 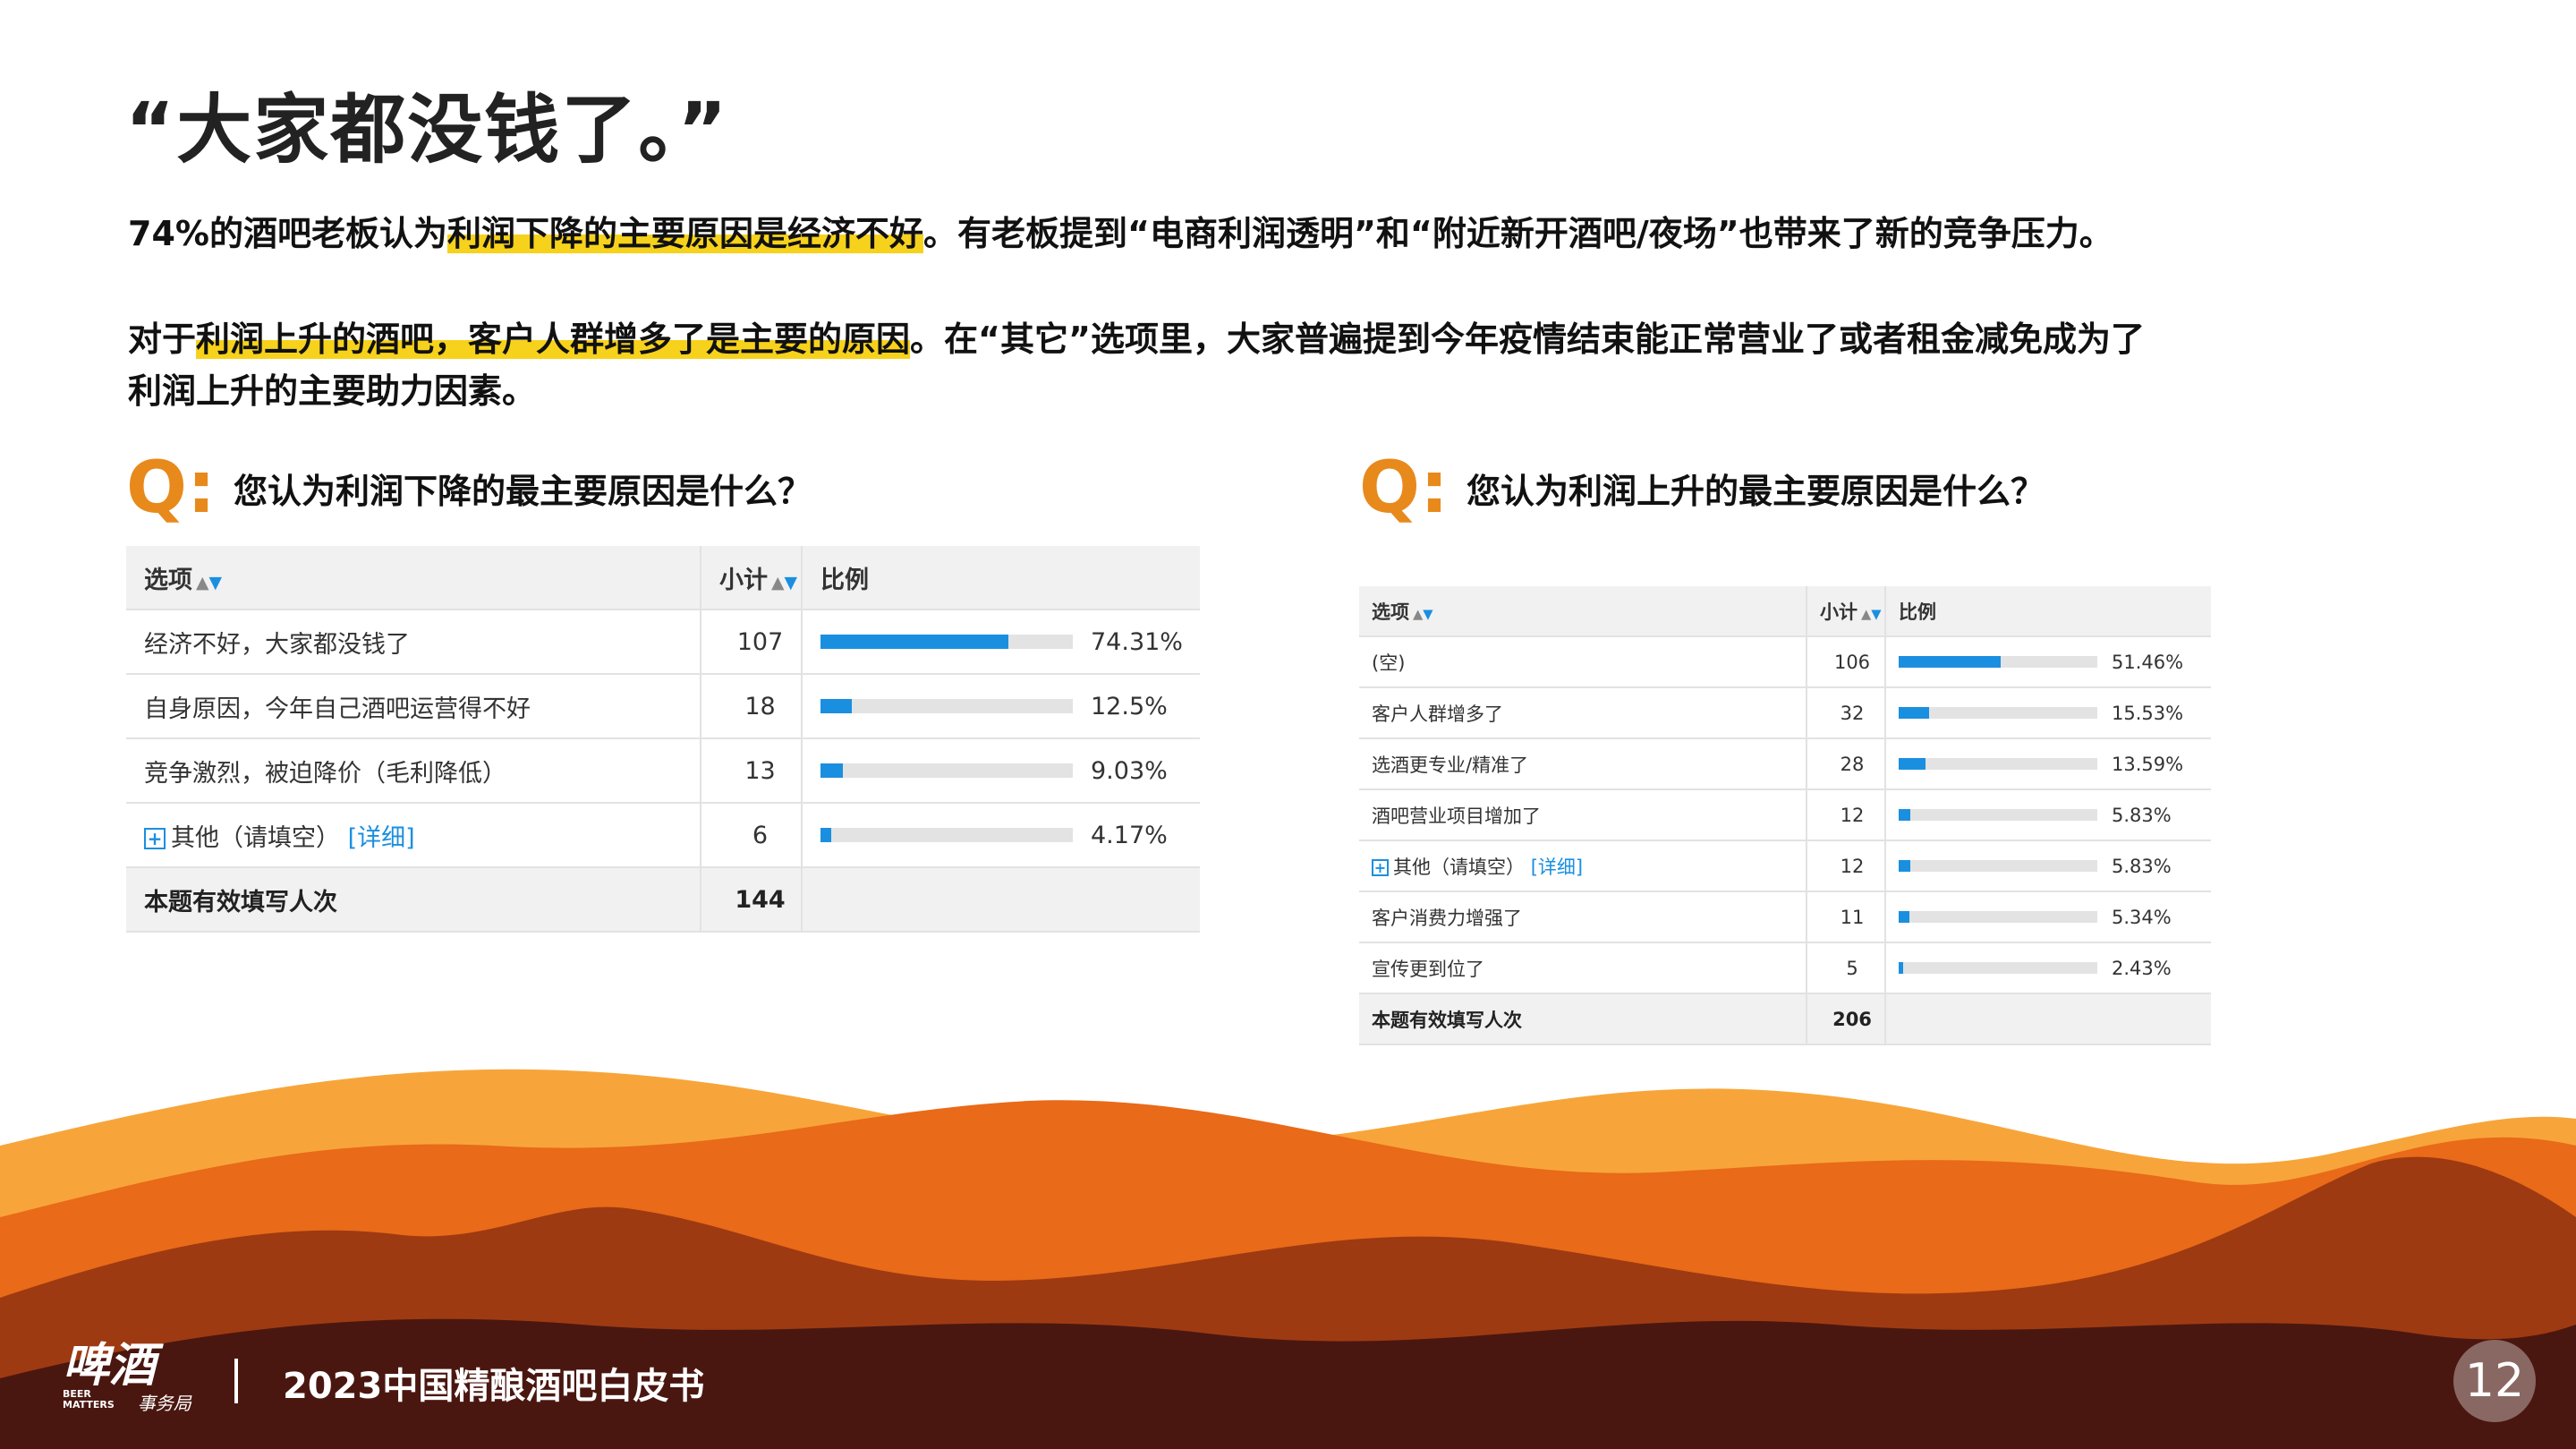 What do you see at coordinates (751, 770) in the screenshot?
I see `option-count: 13` at bounding box center [751, 770].